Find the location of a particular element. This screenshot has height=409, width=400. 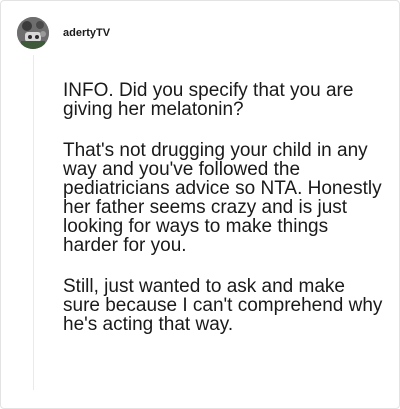

comment-header: adertyTV is located at coordinates (63, 33).